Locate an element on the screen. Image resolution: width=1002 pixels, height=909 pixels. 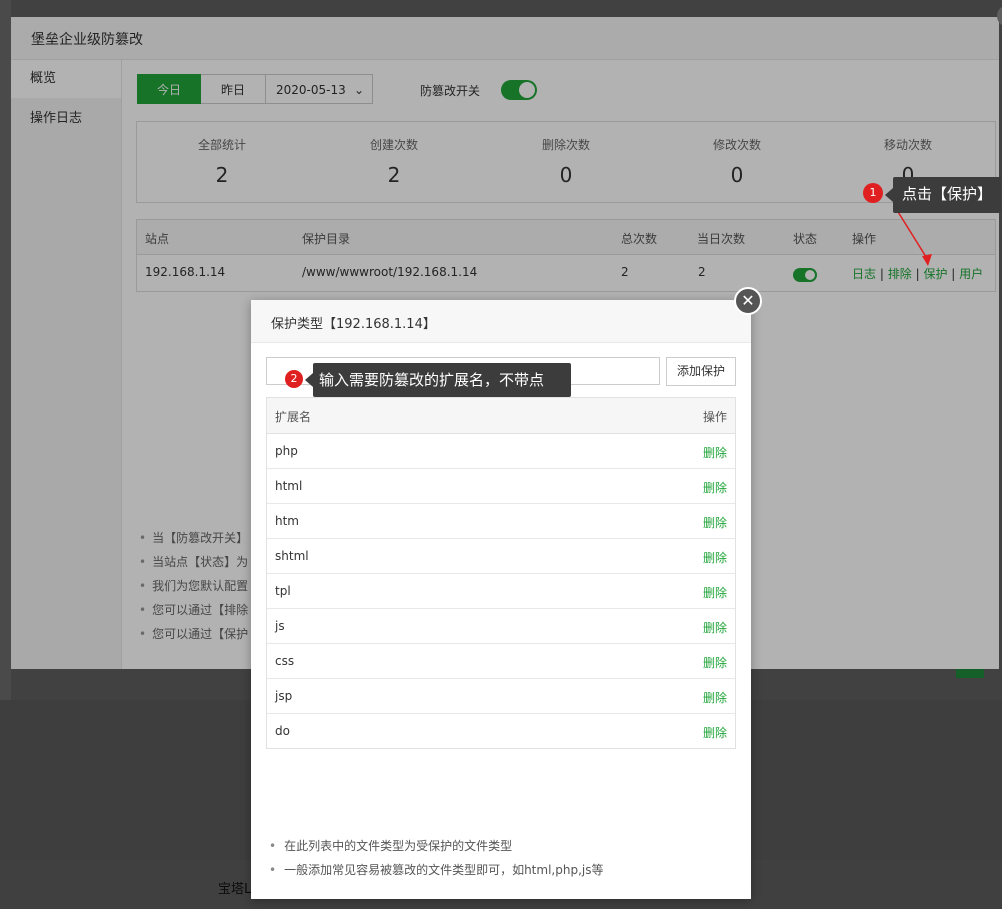
annotation-callout-step1: 点击【保护】 is located at coordinates (947, 195).